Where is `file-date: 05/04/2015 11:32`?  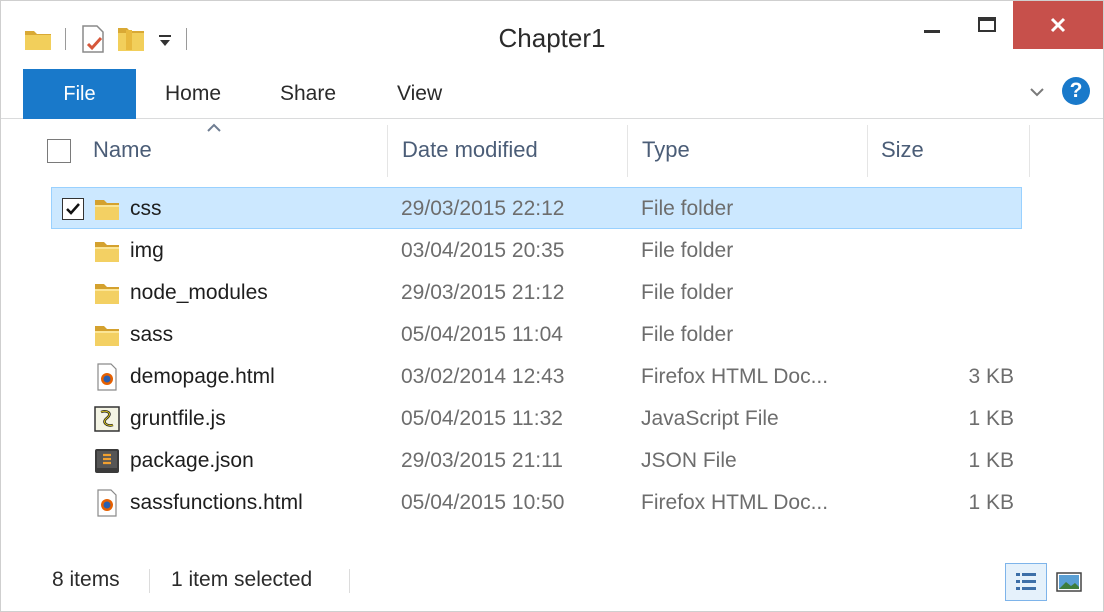
file-date: 05/04/2015 11:32 is located at coordinates (482, 418).